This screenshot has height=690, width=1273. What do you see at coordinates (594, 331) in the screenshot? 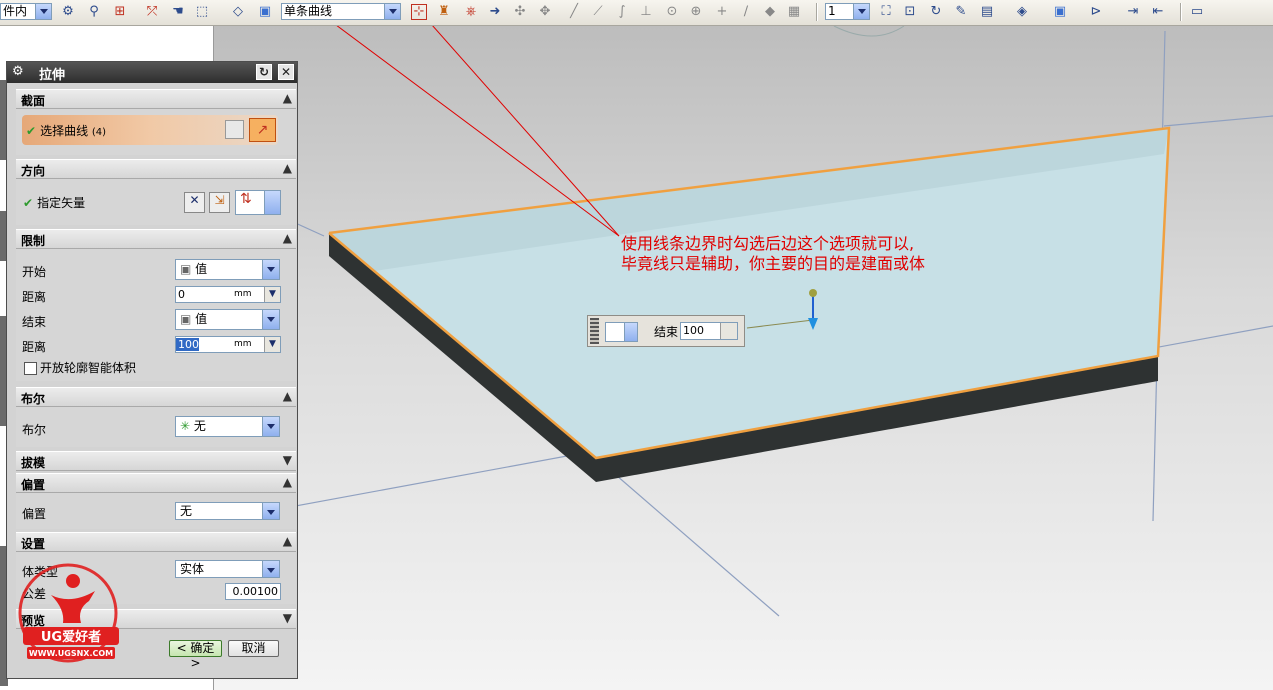
I see `drag-grip` at bounding box center [594, 331].